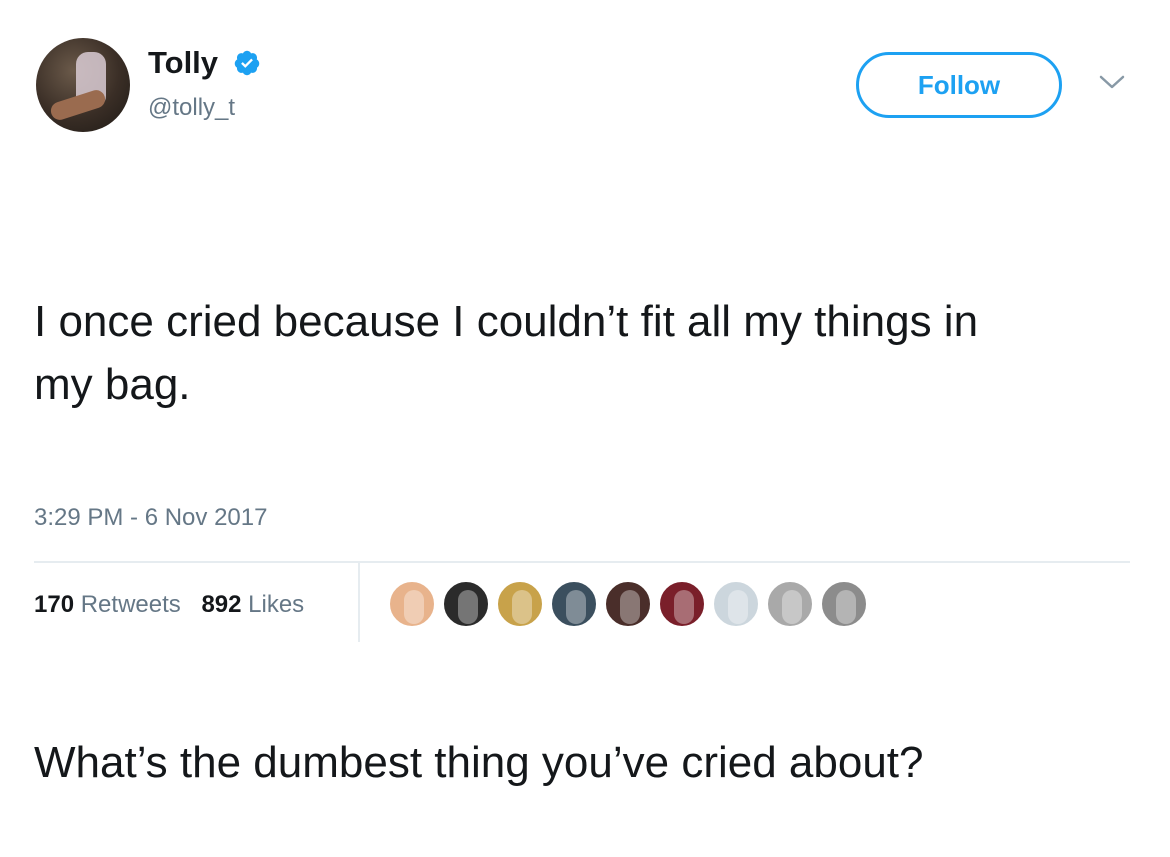 The height and width of the screenshot is (857, 1170). I want to click on stats-divider, so click(359, 602).